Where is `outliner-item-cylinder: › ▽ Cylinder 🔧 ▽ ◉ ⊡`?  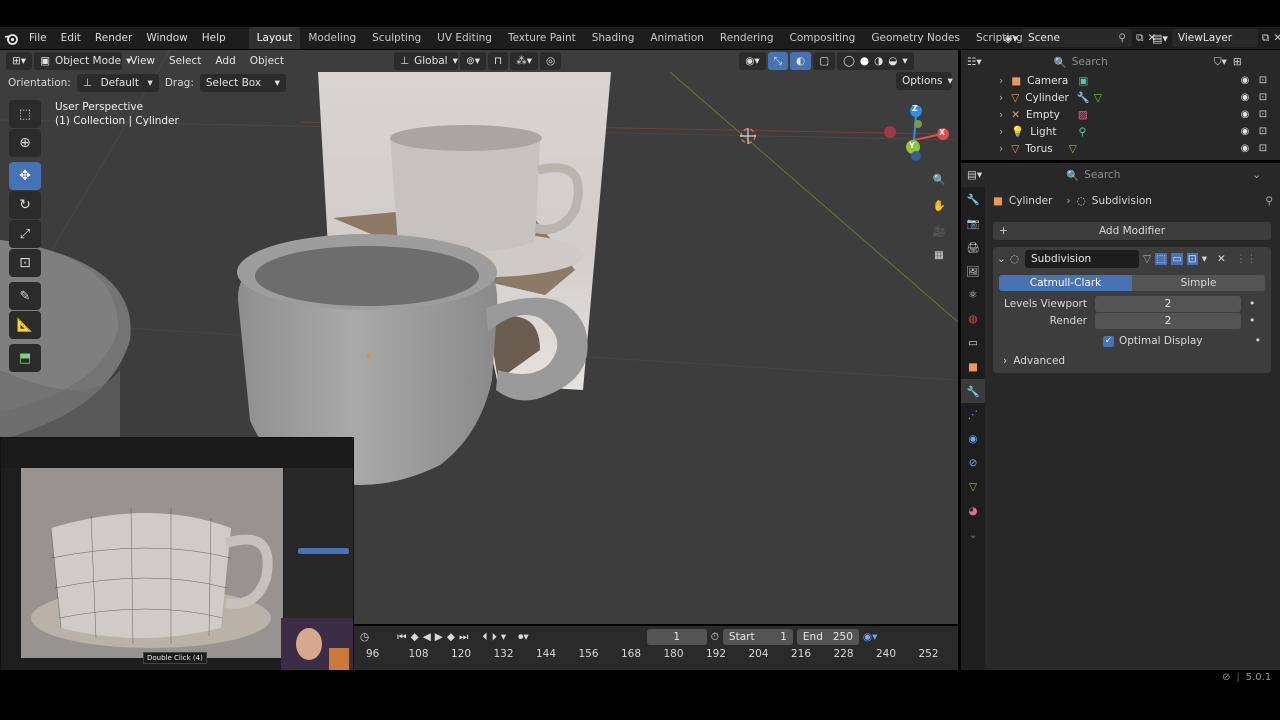
outliner-item-cylinder: › ▽ Cylinder 🔧 ▽ ◉ ⊡ is located at coordinates (1120, 97).